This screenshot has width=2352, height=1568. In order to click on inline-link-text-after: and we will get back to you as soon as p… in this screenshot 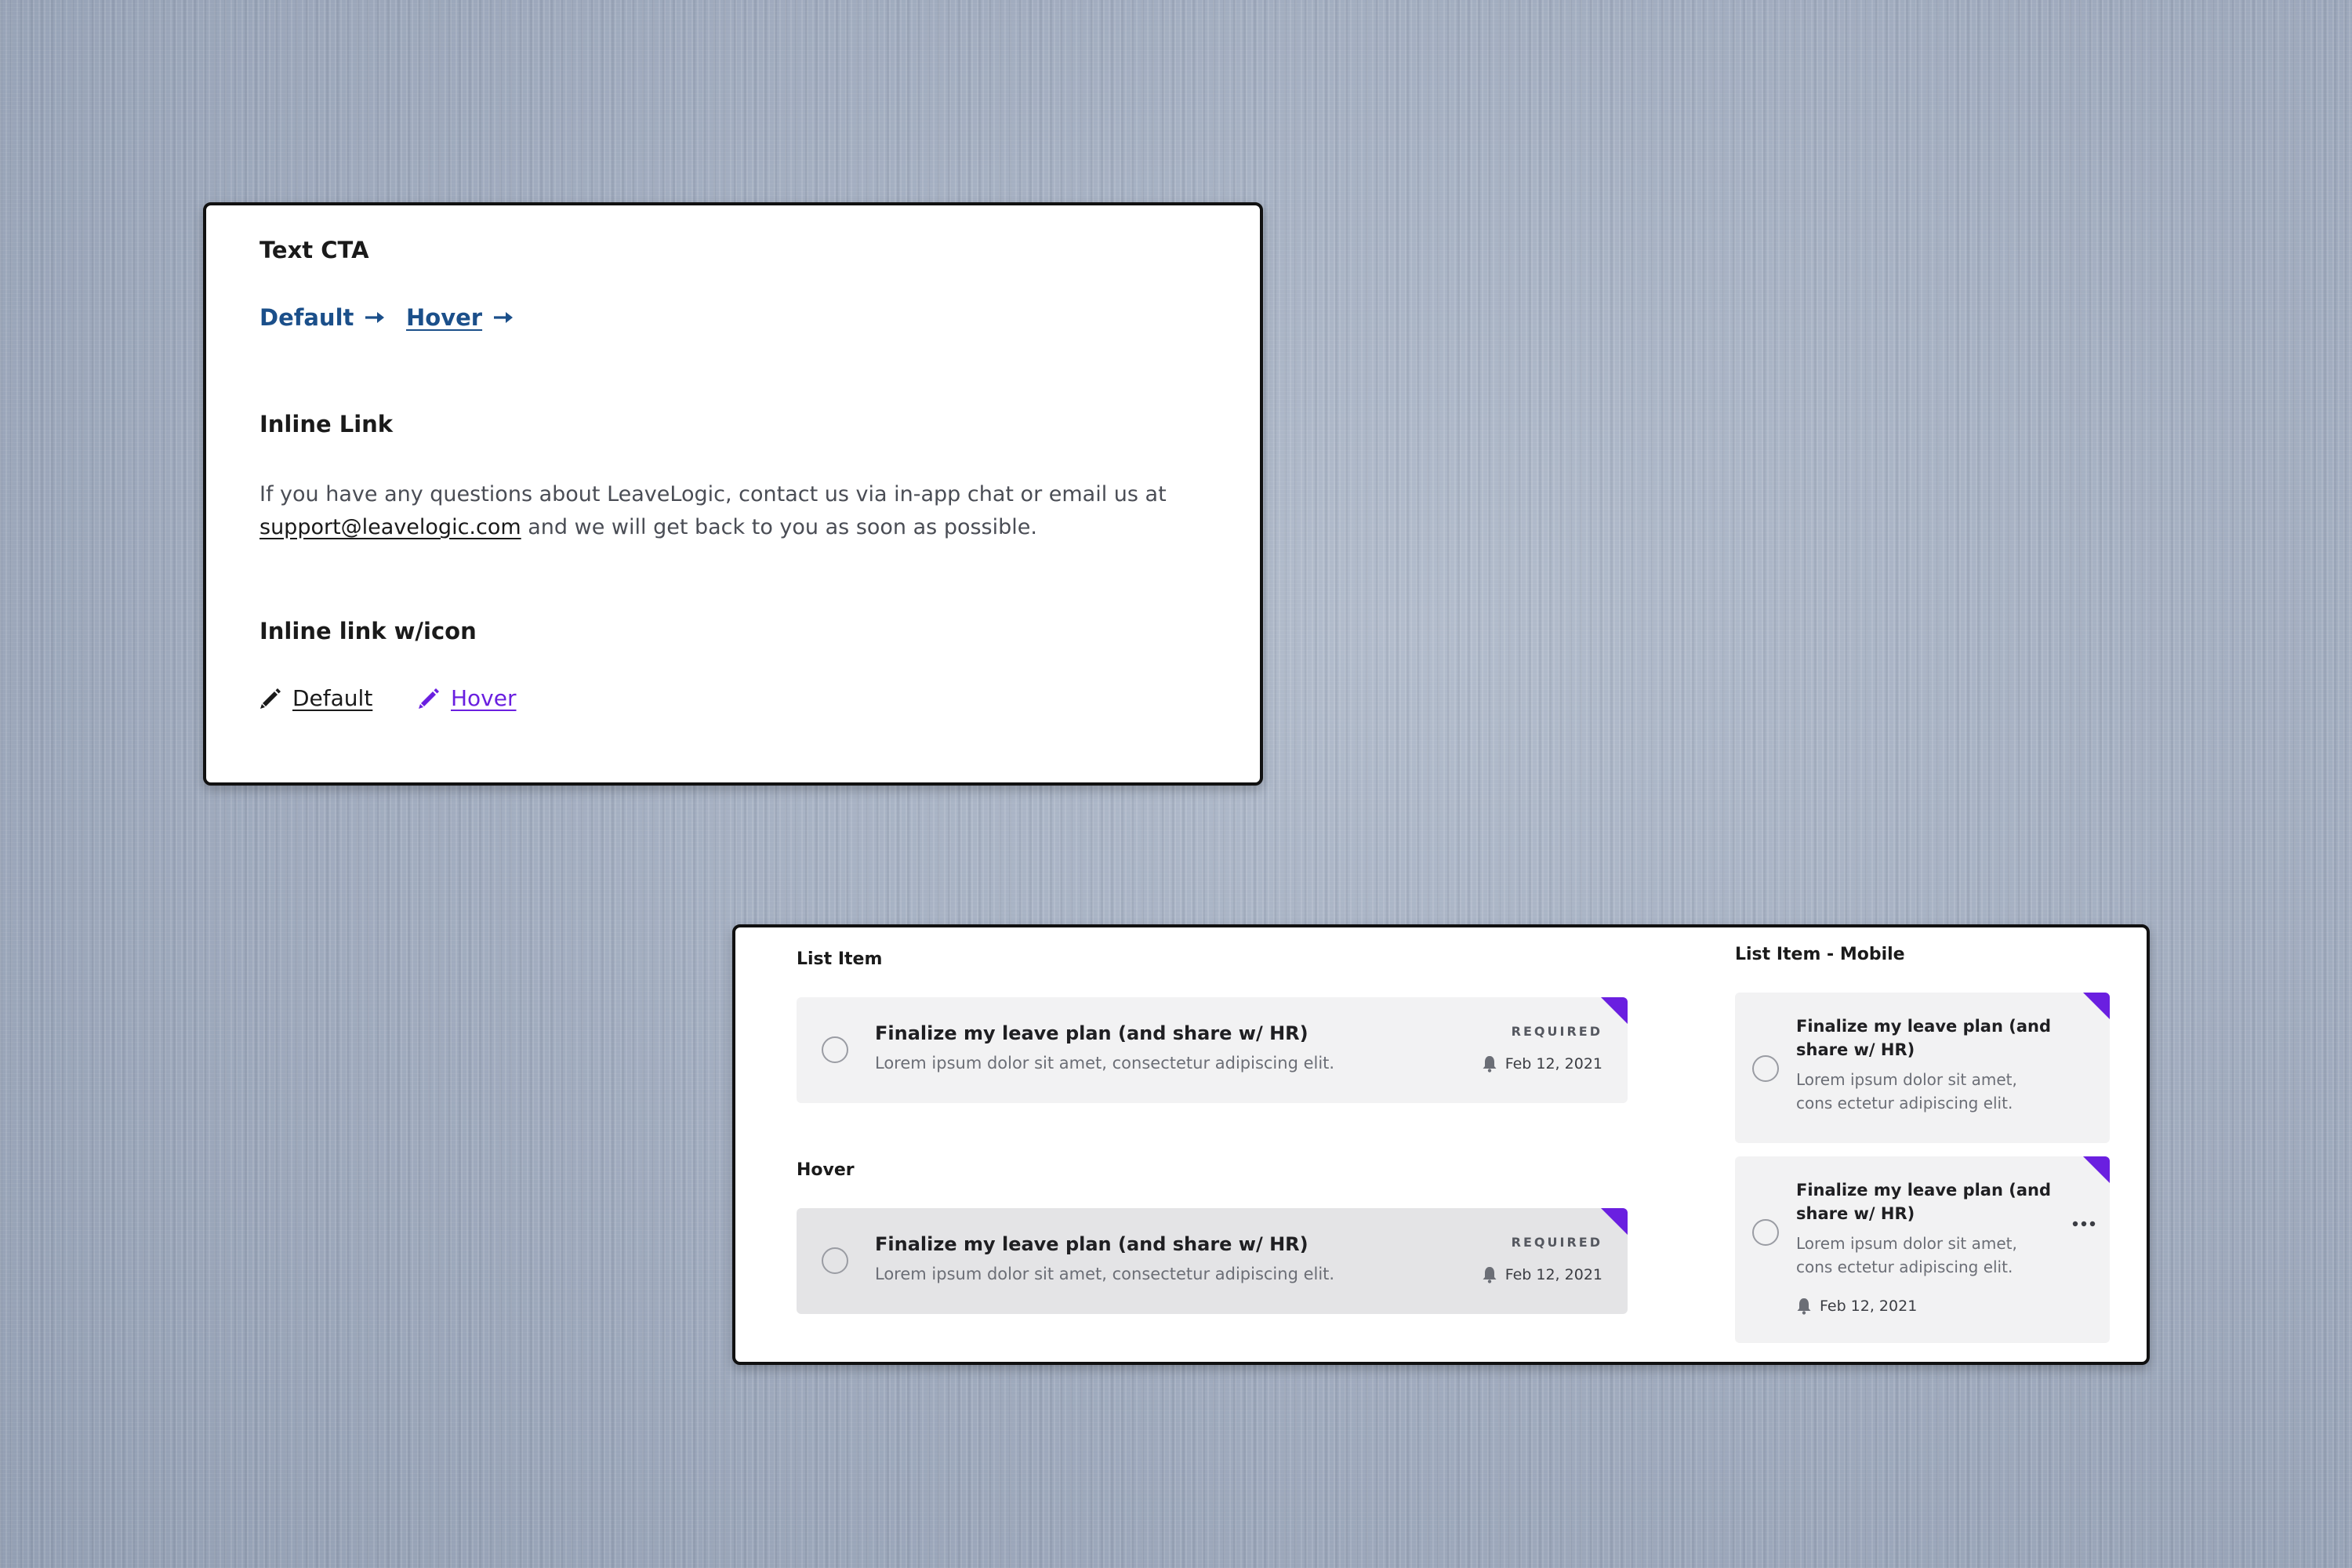, I will do `click(779, 527)`.